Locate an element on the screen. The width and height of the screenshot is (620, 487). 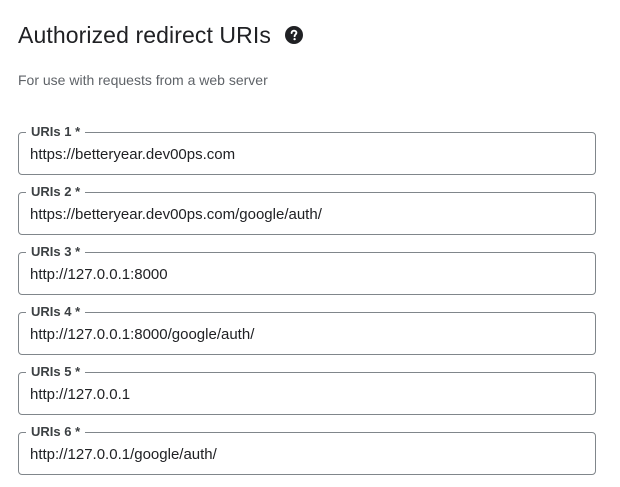
uri-field-5: URIs 5 * is located at coordinates (307, 389).